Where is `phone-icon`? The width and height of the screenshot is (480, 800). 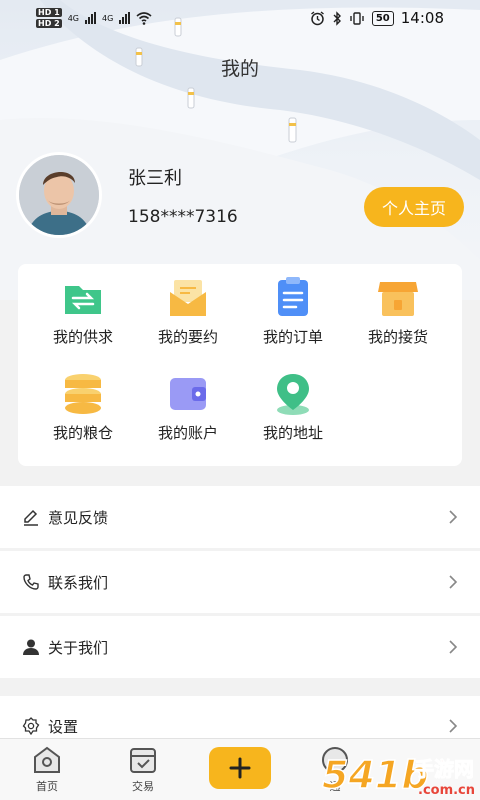
phone-icon is located at coordinates (31, 582).